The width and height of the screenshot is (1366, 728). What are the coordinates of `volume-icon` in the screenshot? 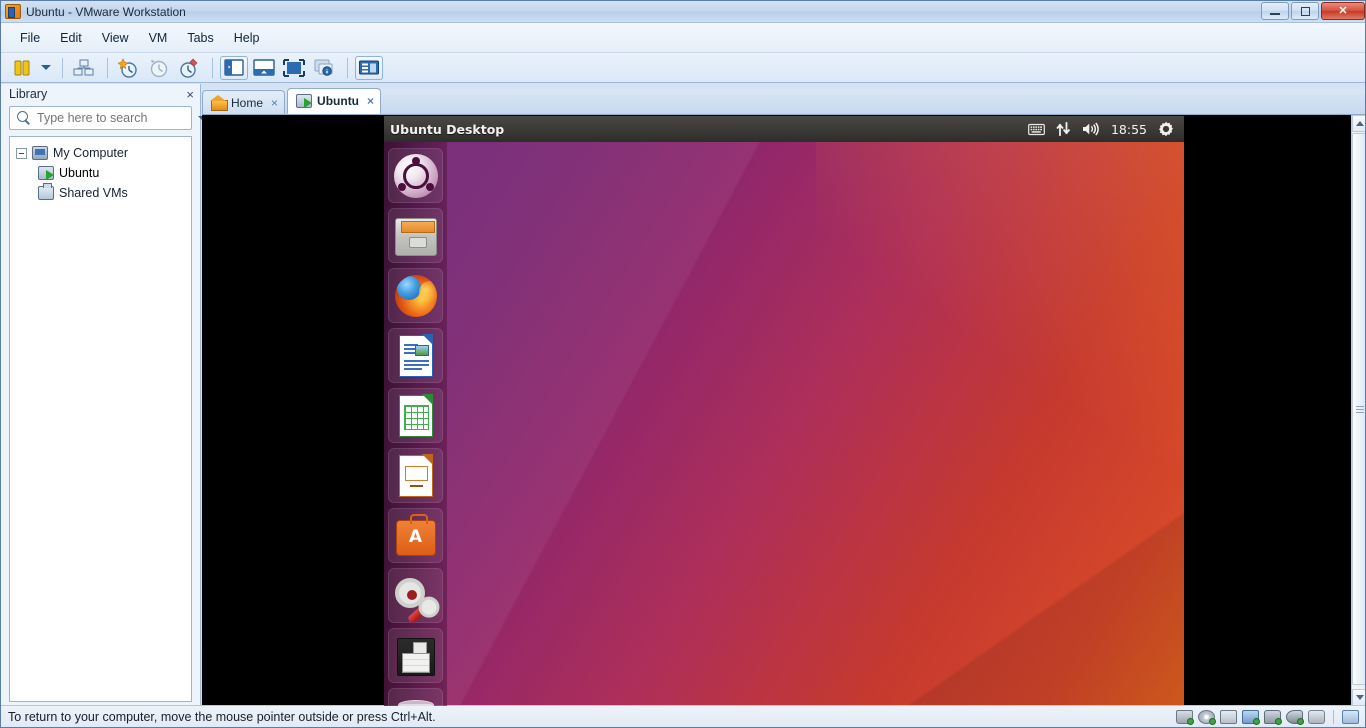 It's located at (1091, 129).